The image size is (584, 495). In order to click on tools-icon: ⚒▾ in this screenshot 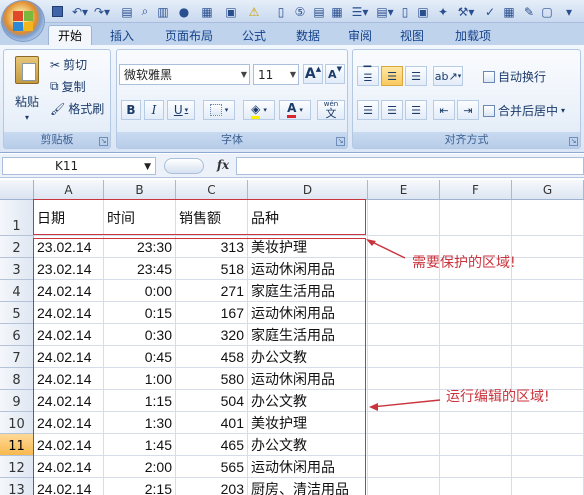, I will do `click(466, 11)`.